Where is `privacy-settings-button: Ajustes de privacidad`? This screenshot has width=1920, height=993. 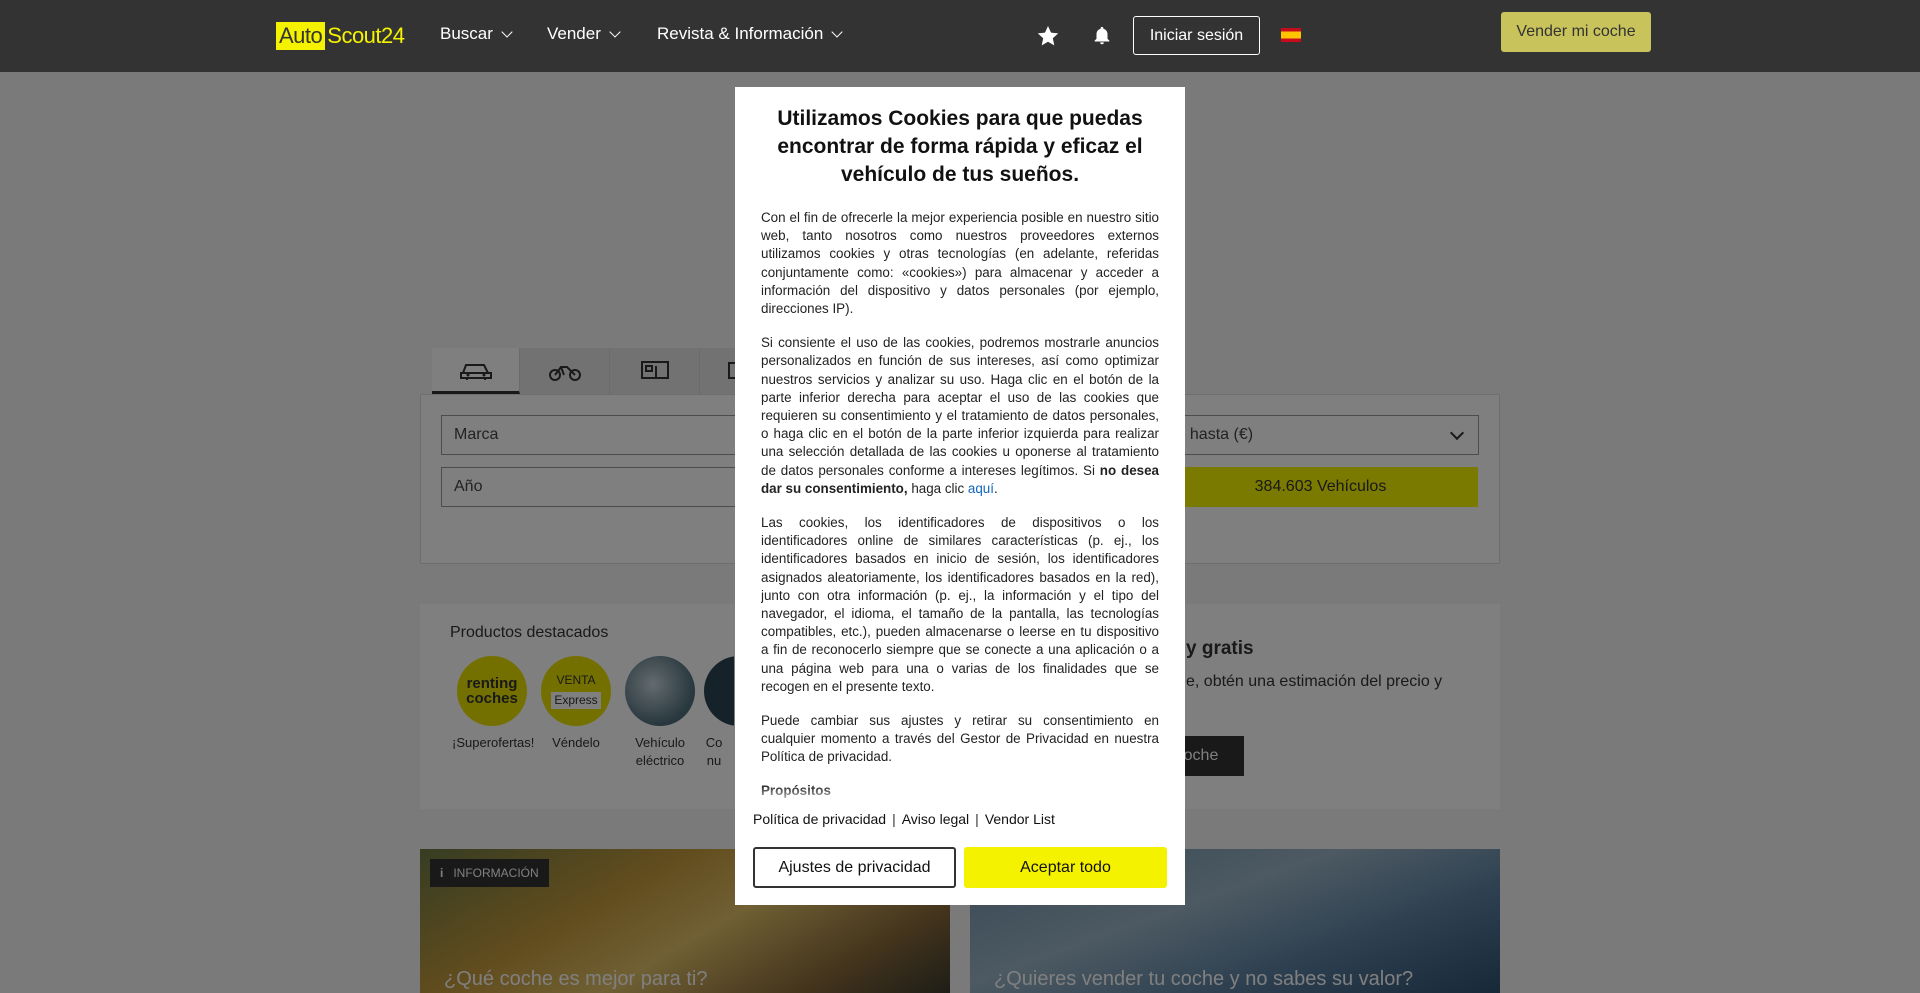 privacy-settings-button: Ajustes de privacidad is located at coordinates (854, 867).